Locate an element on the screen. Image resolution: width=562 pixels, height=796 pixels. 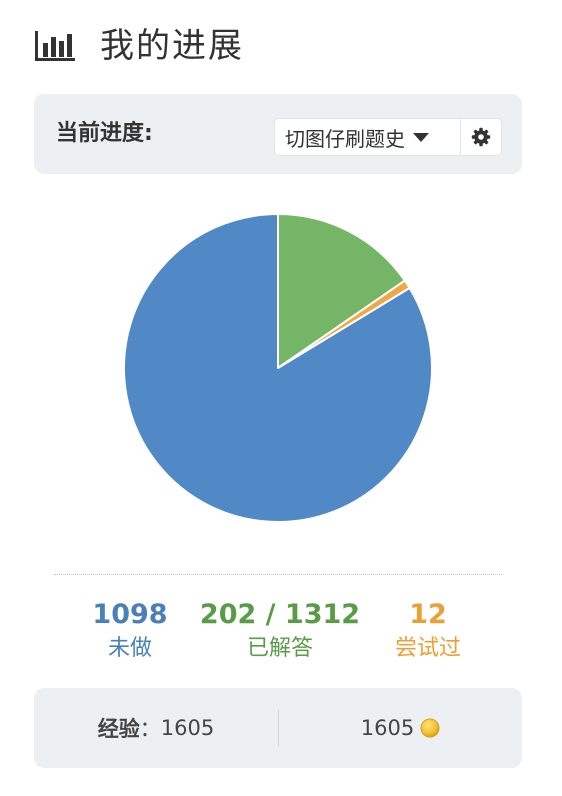
divider is located at coordinates (278, 574).